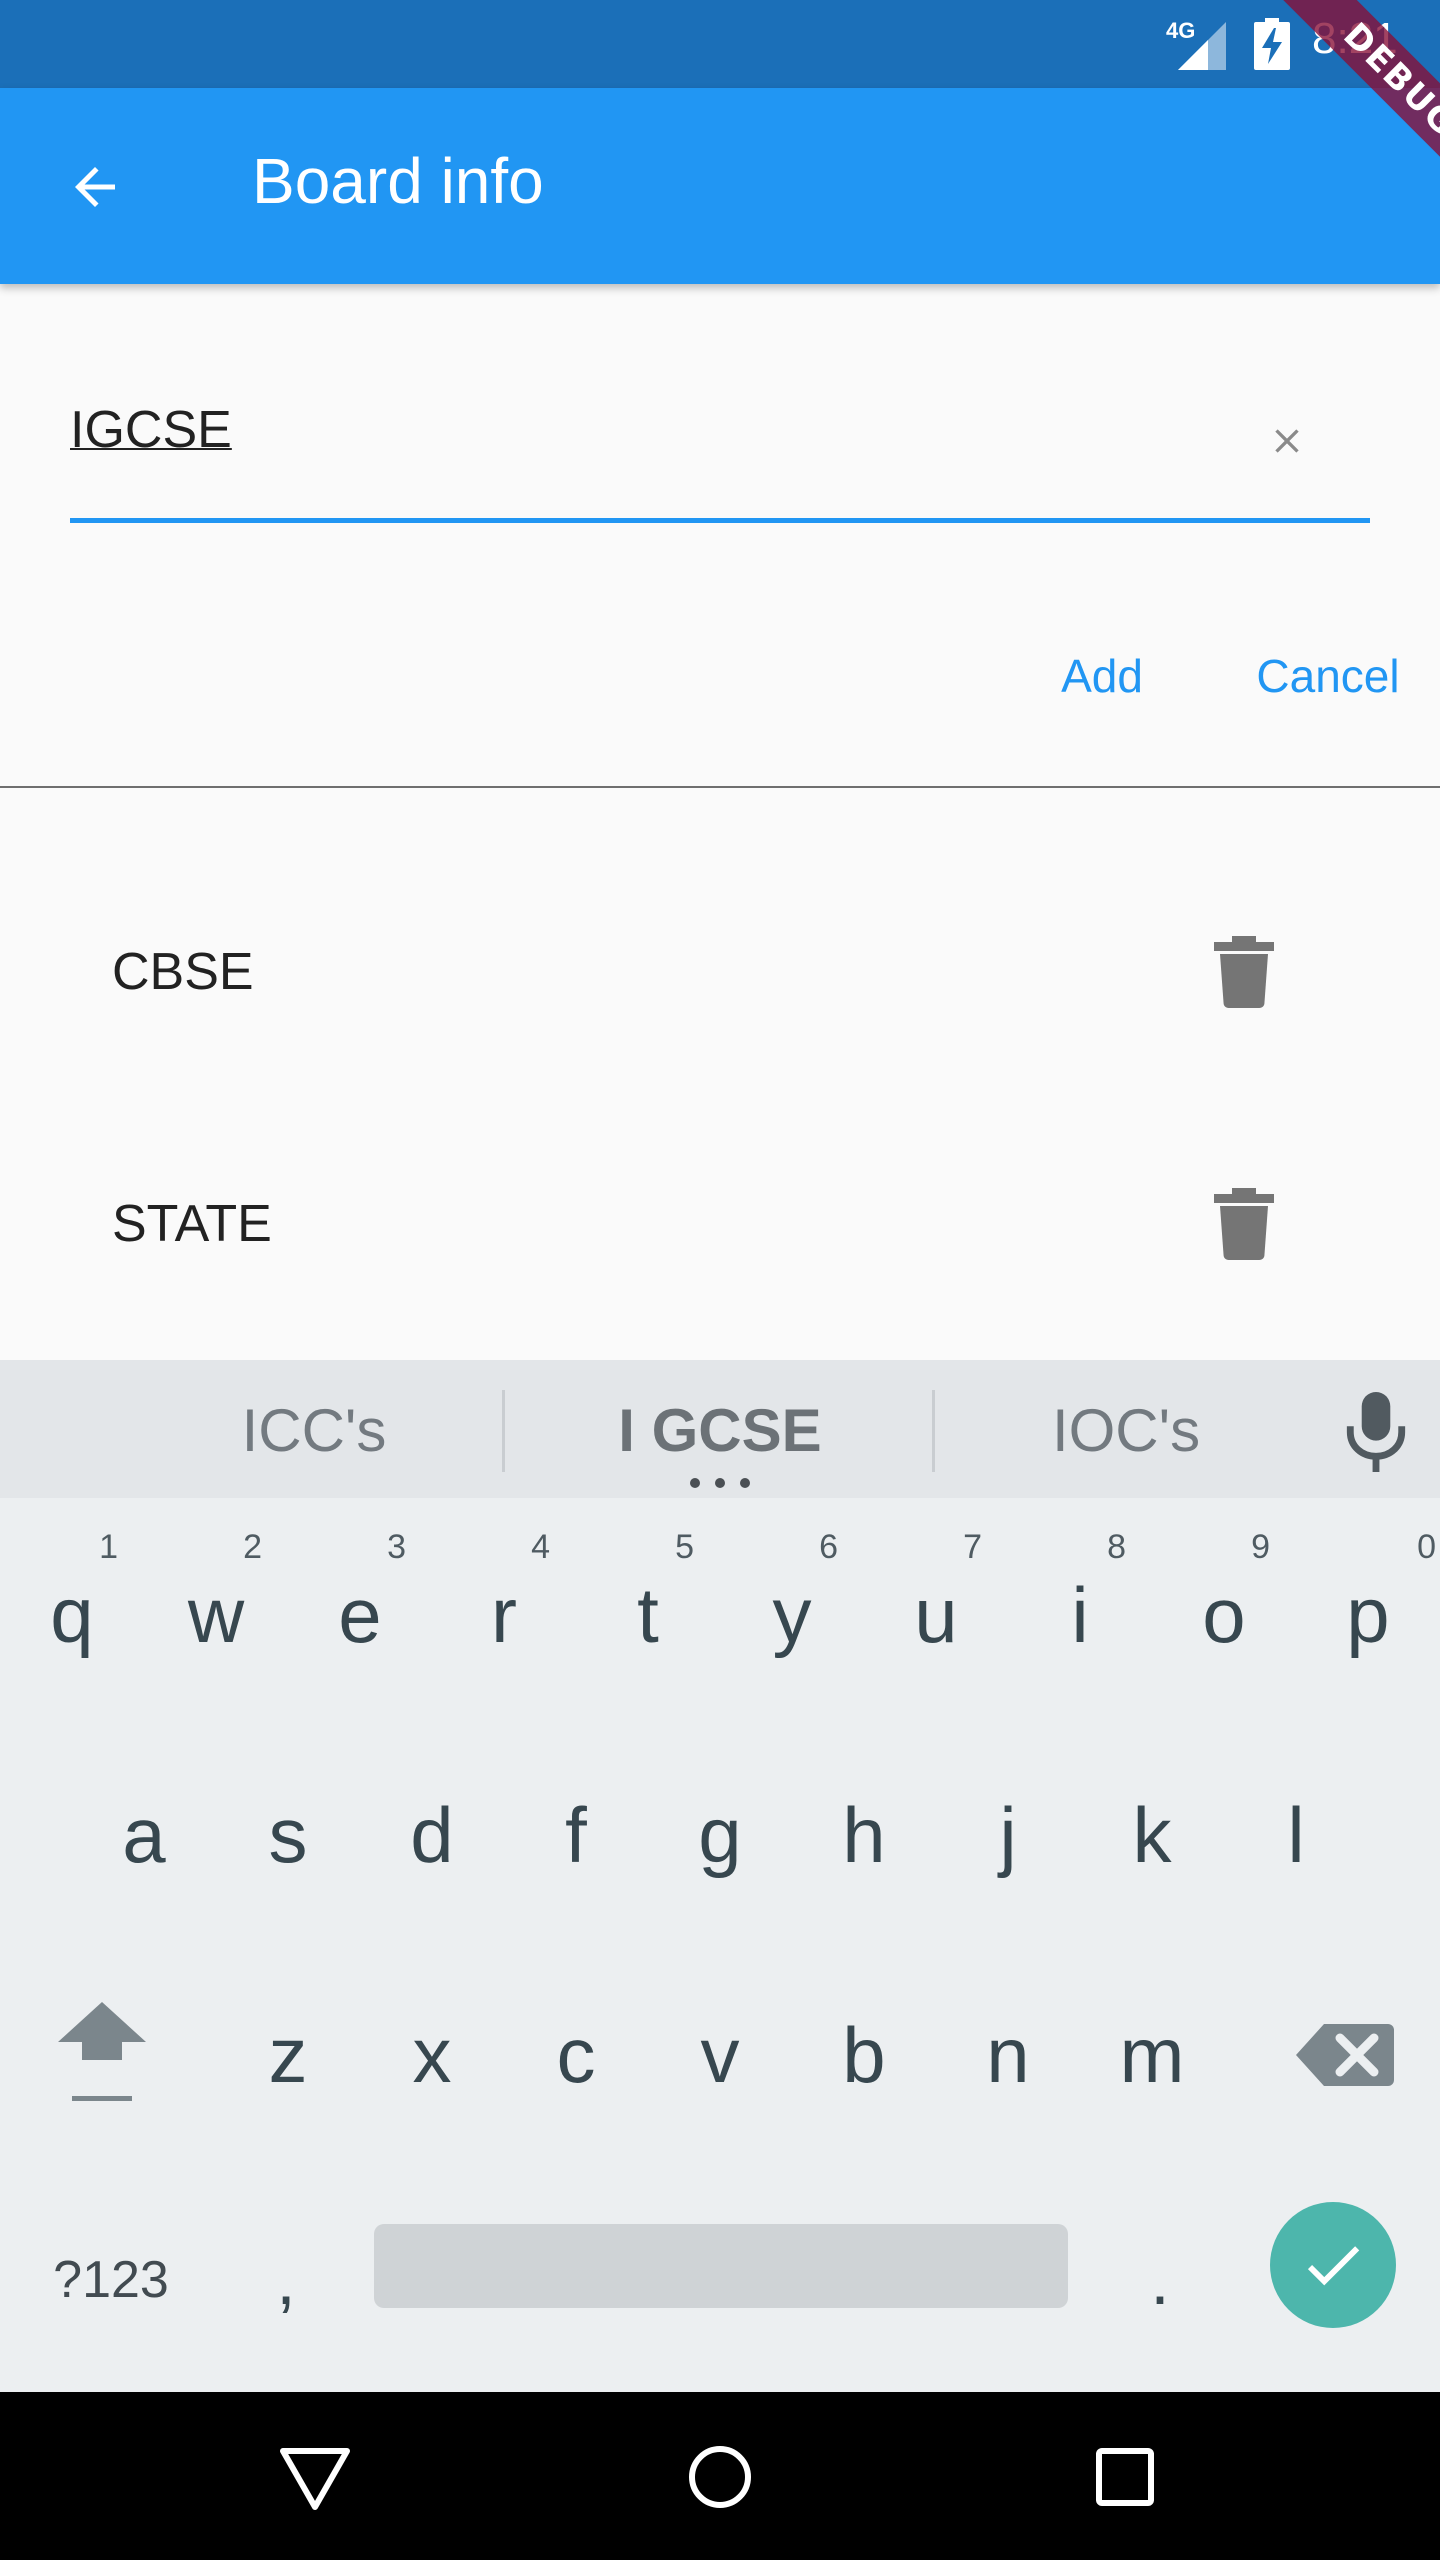  I want to click on key-t: 5t, so click(648, 1610).